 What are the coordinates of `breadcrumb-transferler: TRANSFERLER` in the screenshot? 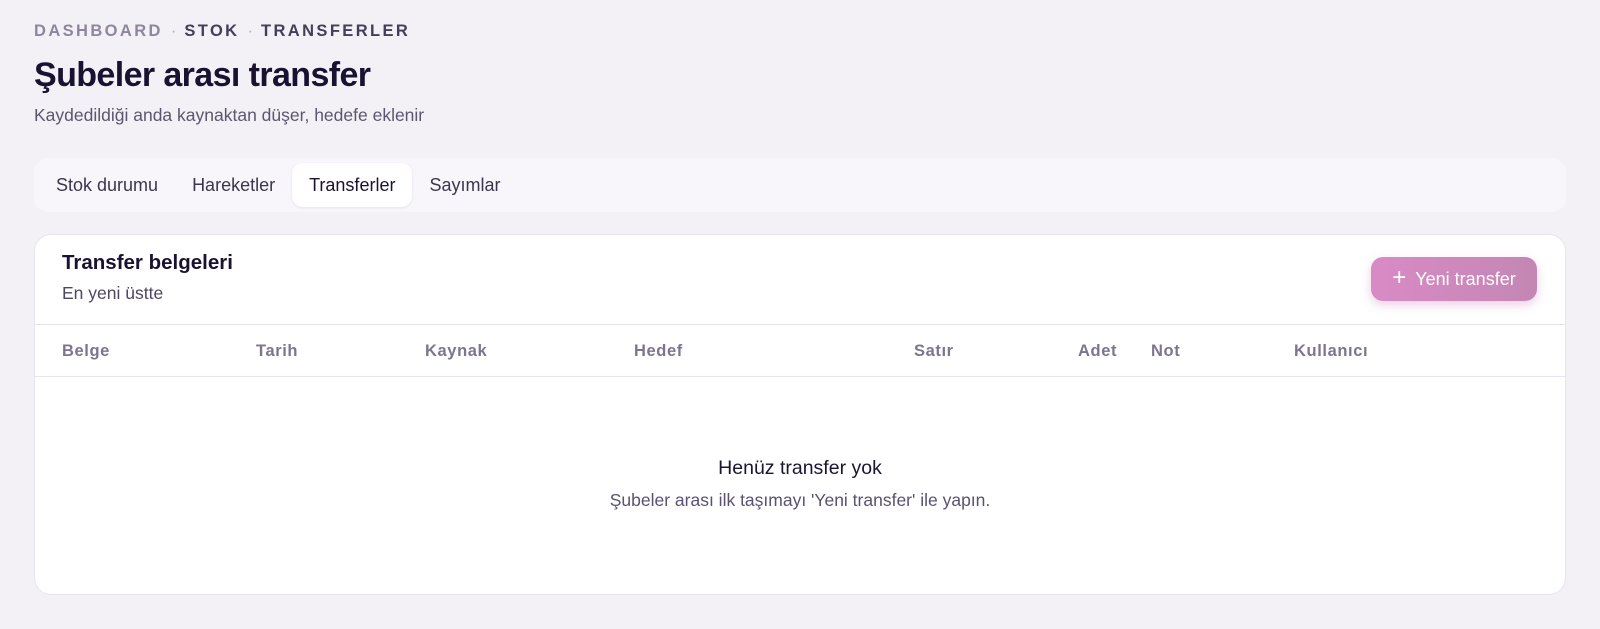 It's located at (336, 31).